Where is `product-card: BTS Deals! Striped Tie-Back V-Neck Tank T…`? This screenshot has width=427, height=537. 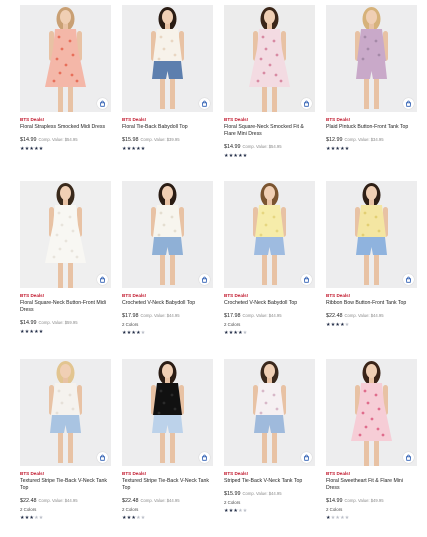 product-card: BTS Deals! Striped Tie-Back V-Neck Tank T… is located at coordinates (269, 448).